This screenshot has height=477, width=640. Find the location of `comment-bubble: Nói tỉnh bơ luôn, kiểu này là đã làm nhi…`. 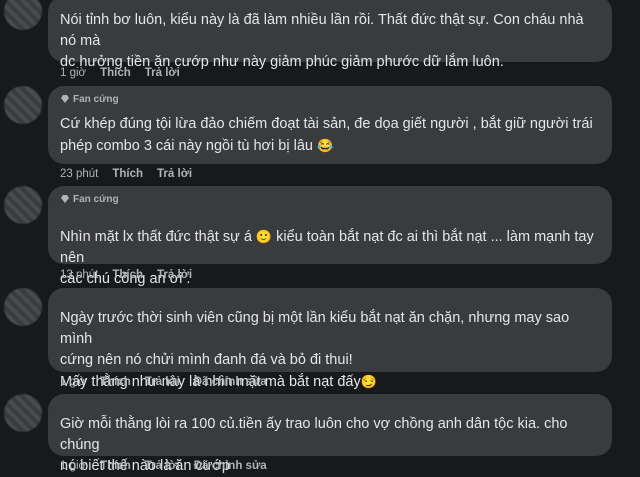

comment-bubble: Nói tỉnh bơ luôn, kiểu này là đã làm nhi… is located at coordinates (330, 35).